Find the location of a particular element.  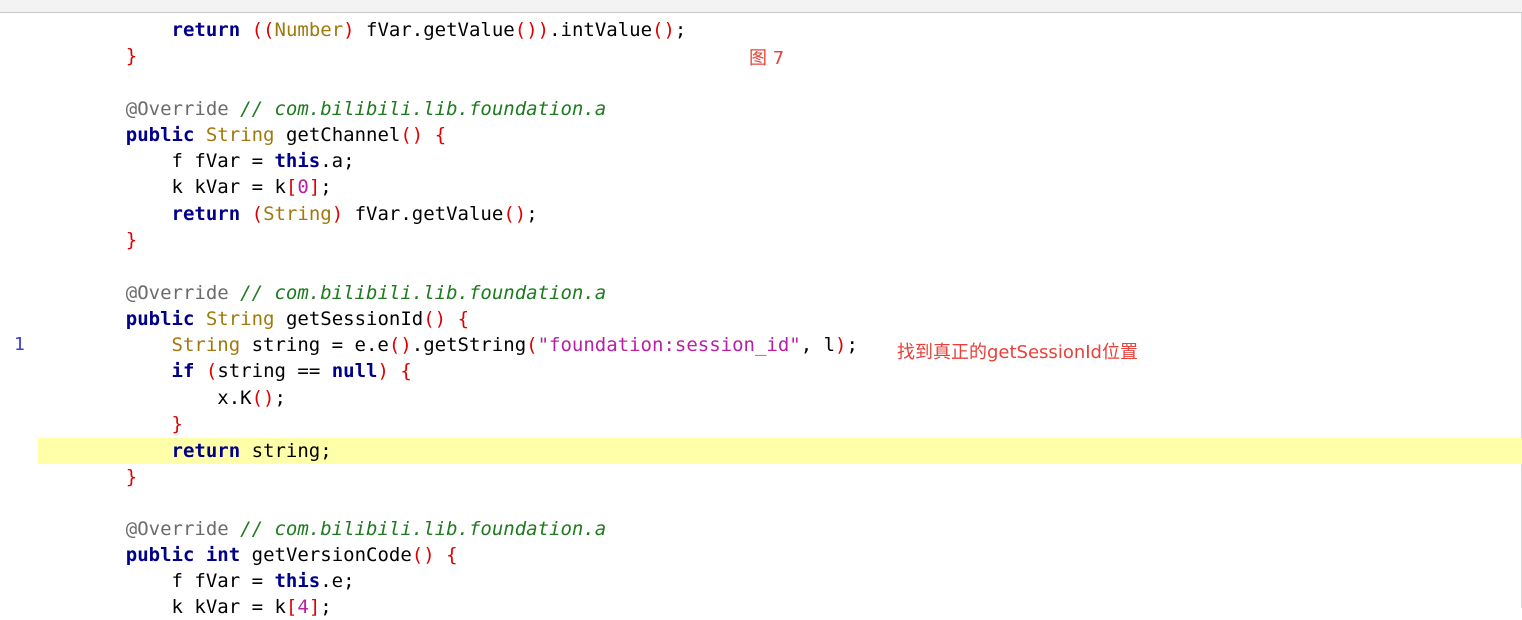

code-token: k kVar = k is located at coordinates (228, 607).